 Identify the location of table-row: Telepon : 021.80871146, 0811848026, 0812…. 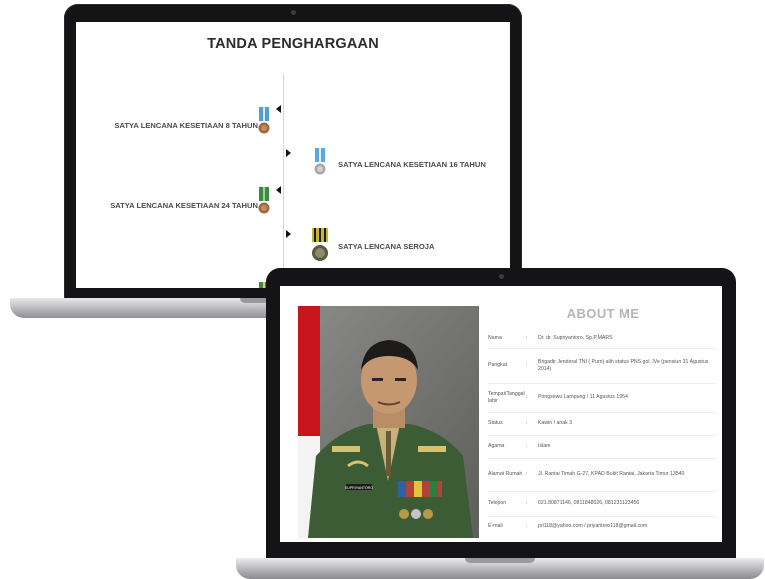
(602, 504).